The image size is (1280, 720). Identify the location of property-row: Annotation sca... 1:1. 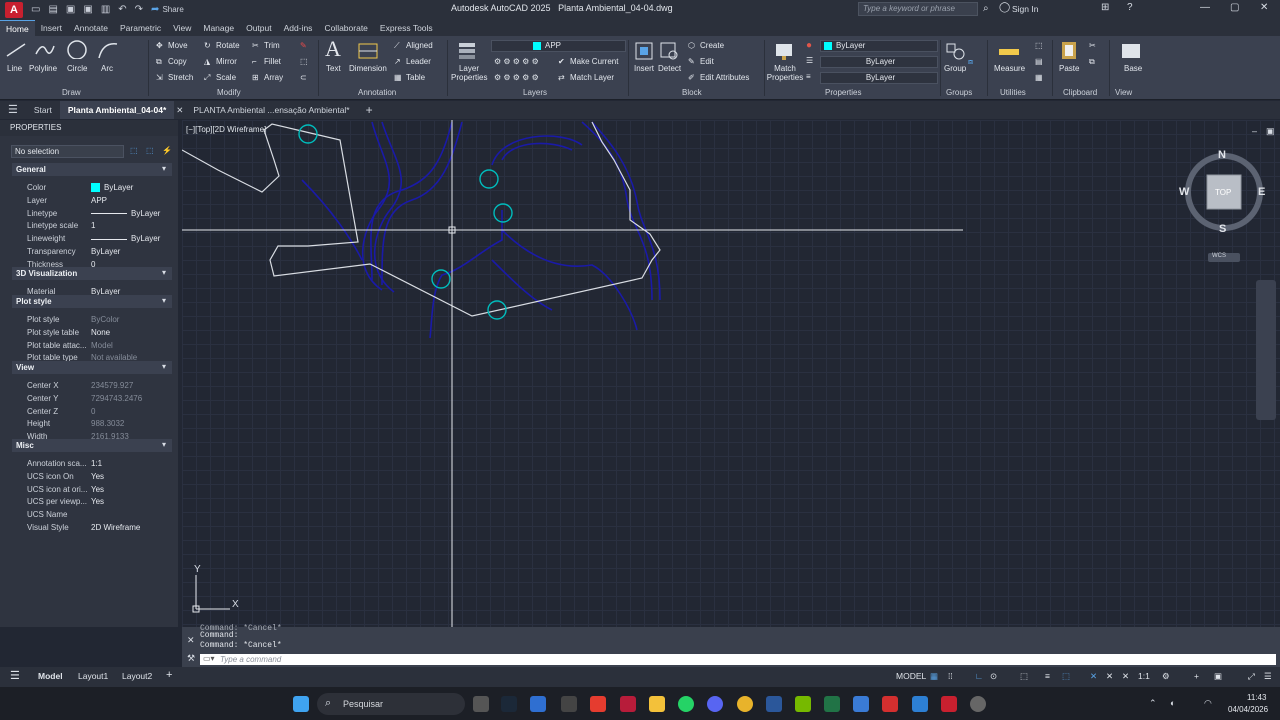
(92, 463).